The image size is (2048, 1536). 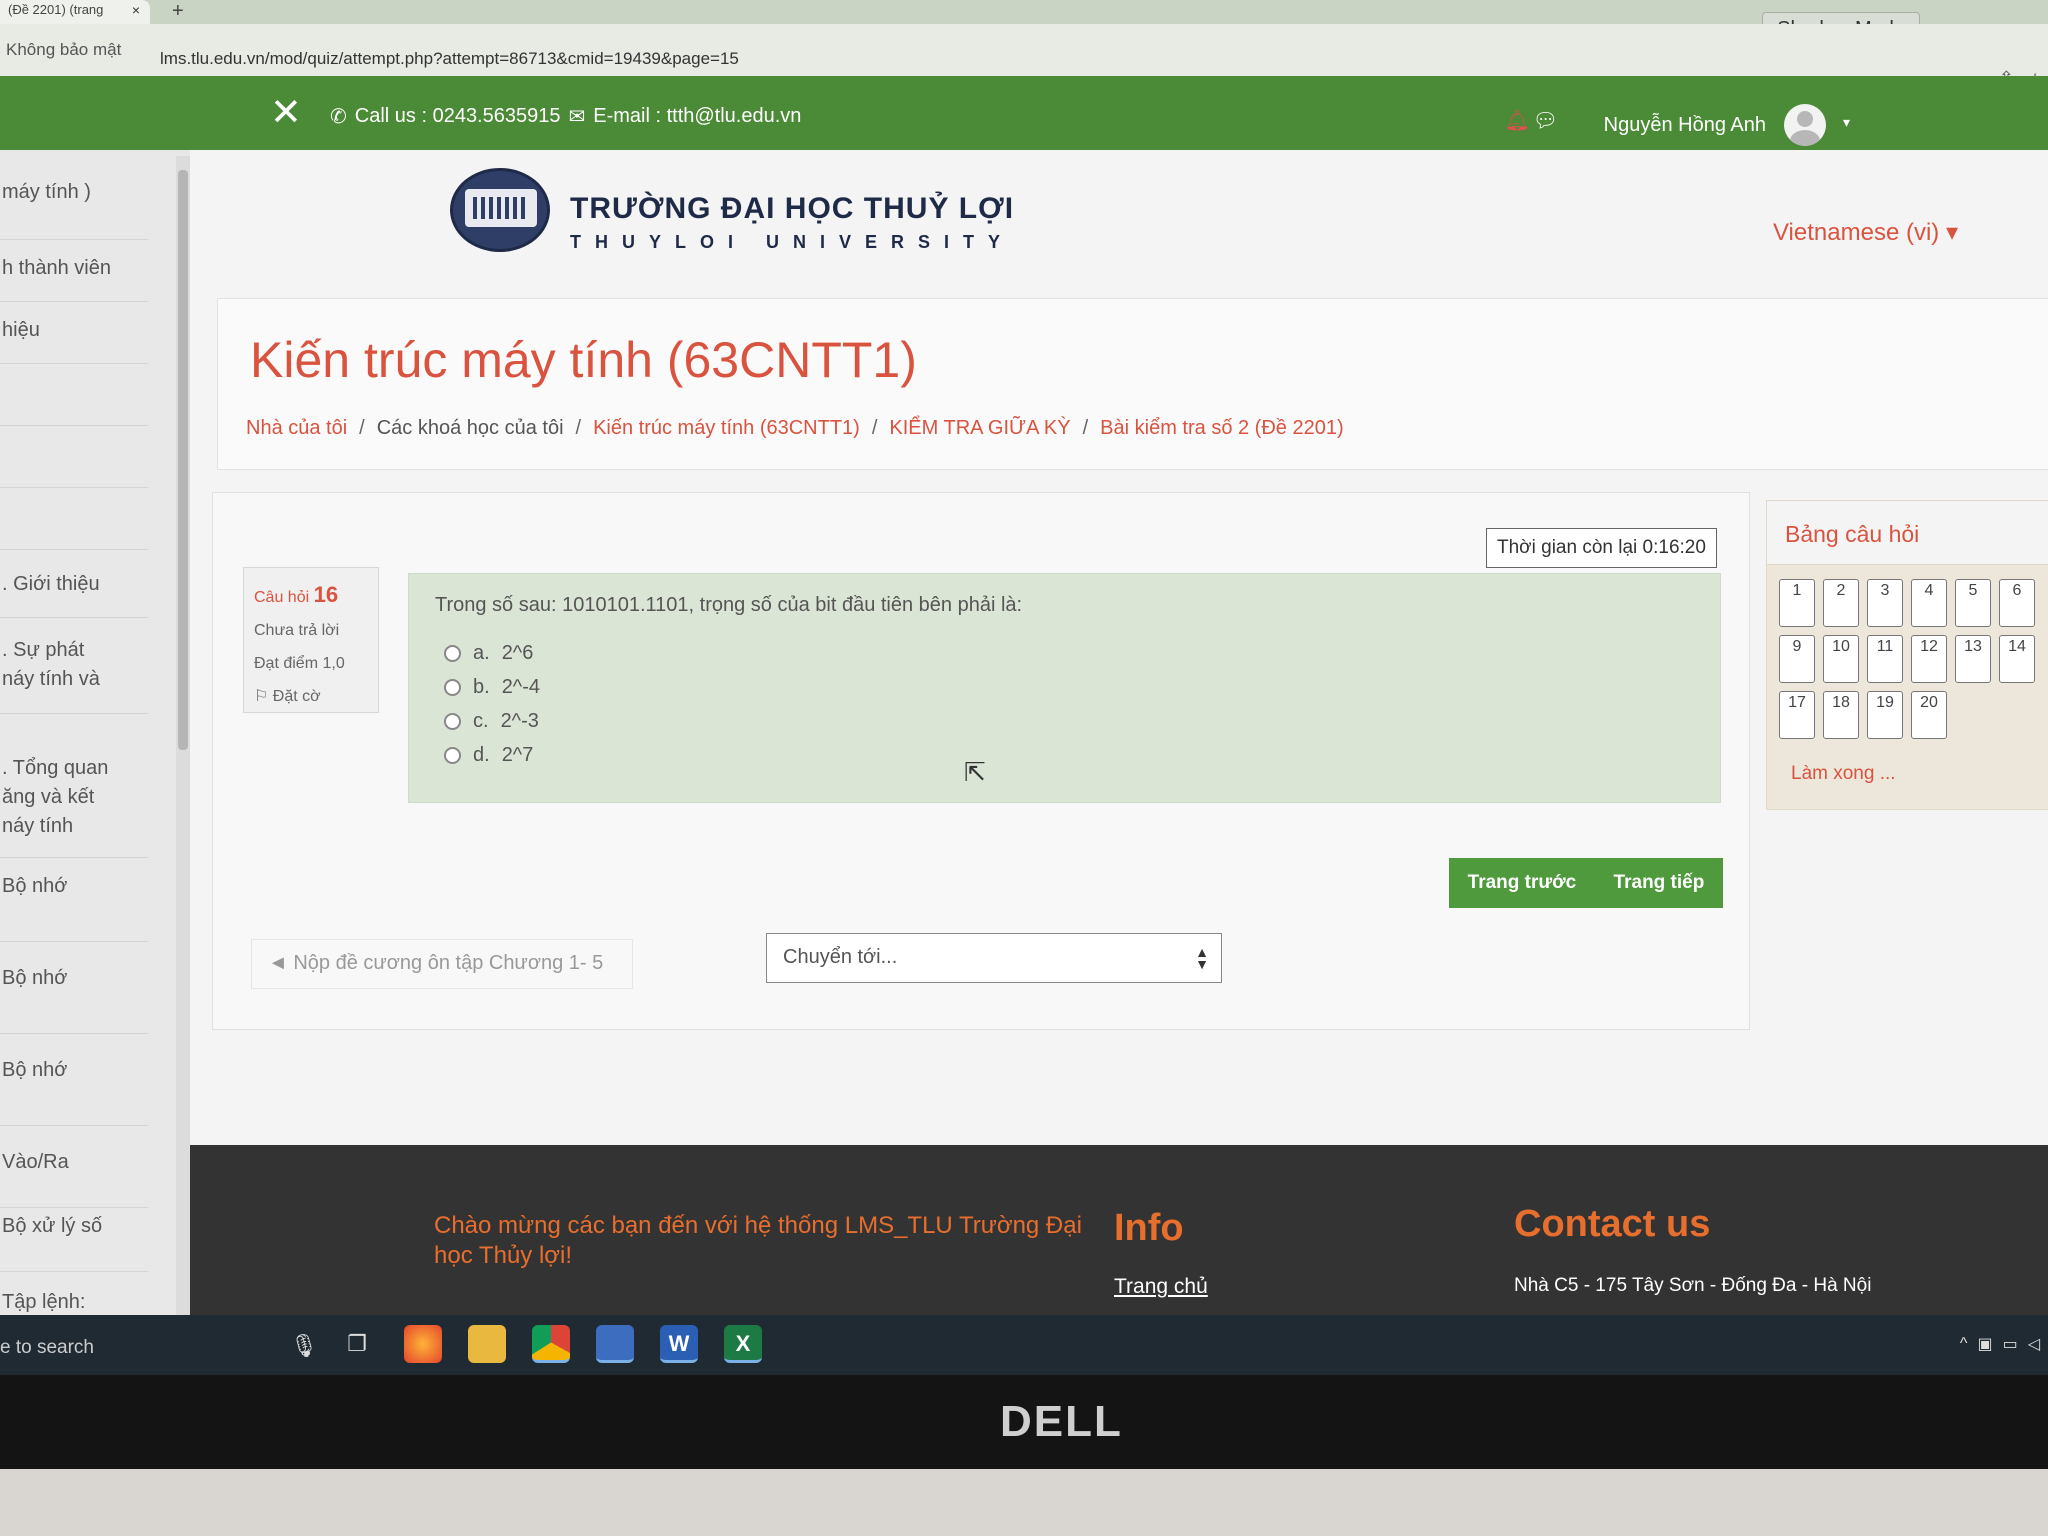 I want to click on sidebar-scrollbar, so click(x=183, y=741).